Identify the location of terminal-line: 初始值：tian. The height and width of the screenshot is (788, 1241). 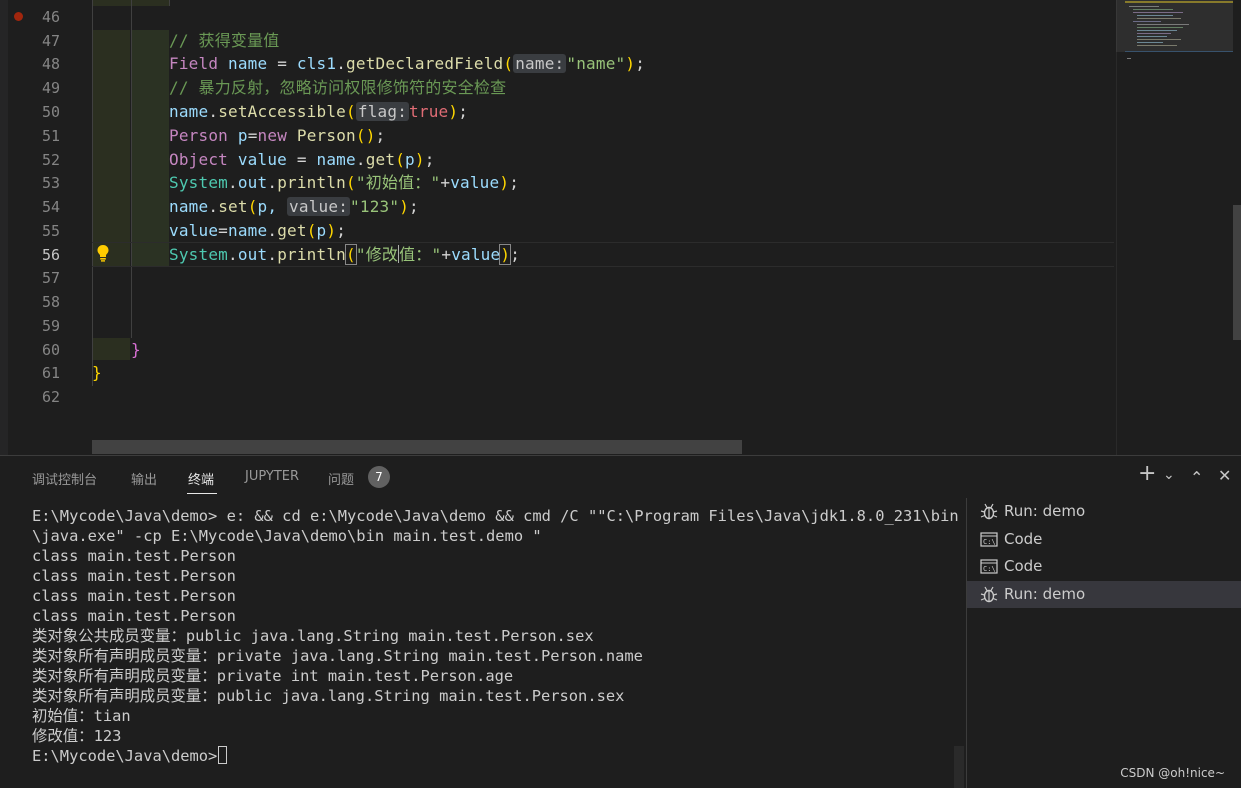
(81, 716).